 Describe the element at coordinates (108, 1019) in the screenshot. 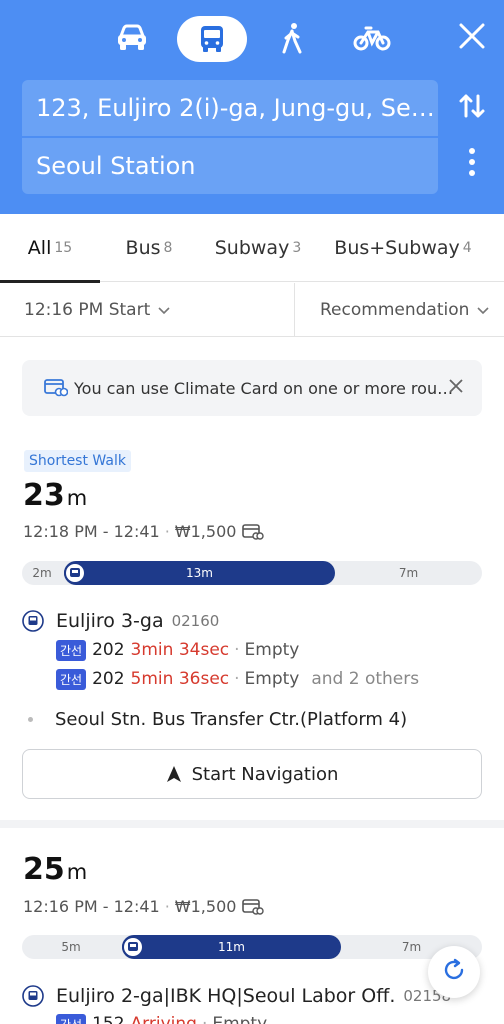

I see `bus-number: 152` at that location.